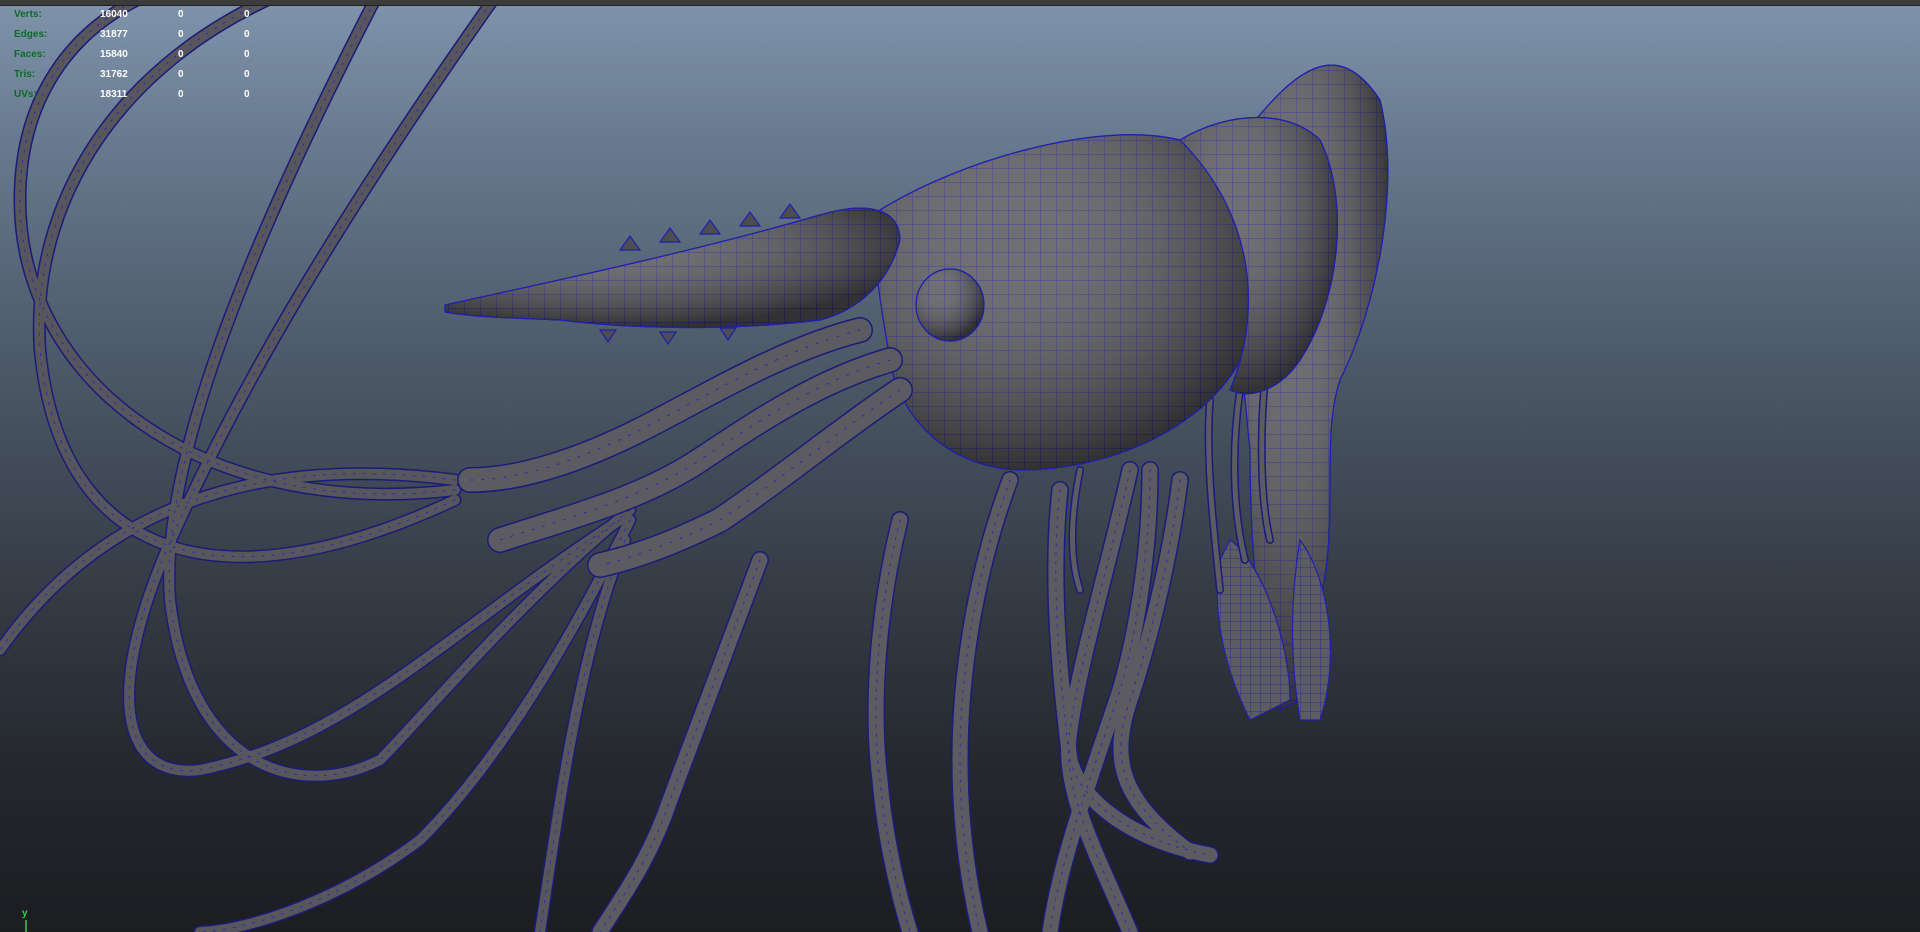 This screenshot has height=932, width=1920. What do you see at coordinates (960, 3) in the screenshot?
I see `viewport-toolbar` at bounding box center [960, 3].